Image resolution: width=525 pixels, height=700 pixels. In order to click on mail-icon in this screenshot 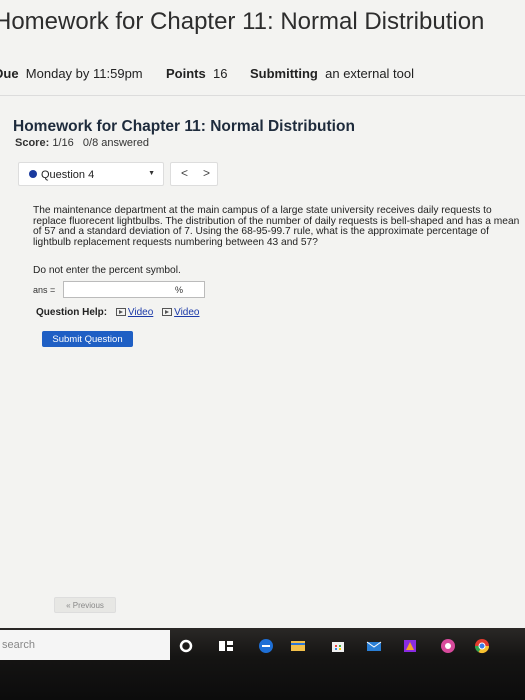, I will do `click(374, 646)`.